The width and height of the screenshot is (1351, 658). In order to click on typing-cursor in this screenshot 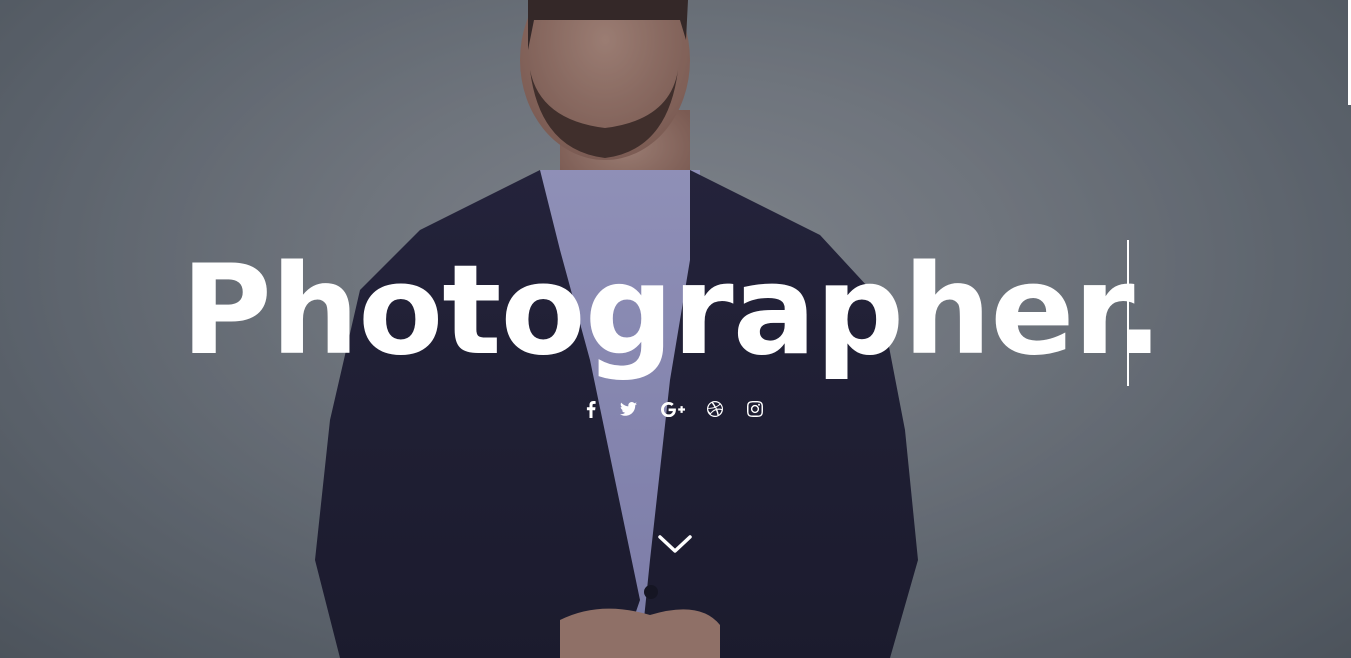, I will do `click(1128, 313)`.